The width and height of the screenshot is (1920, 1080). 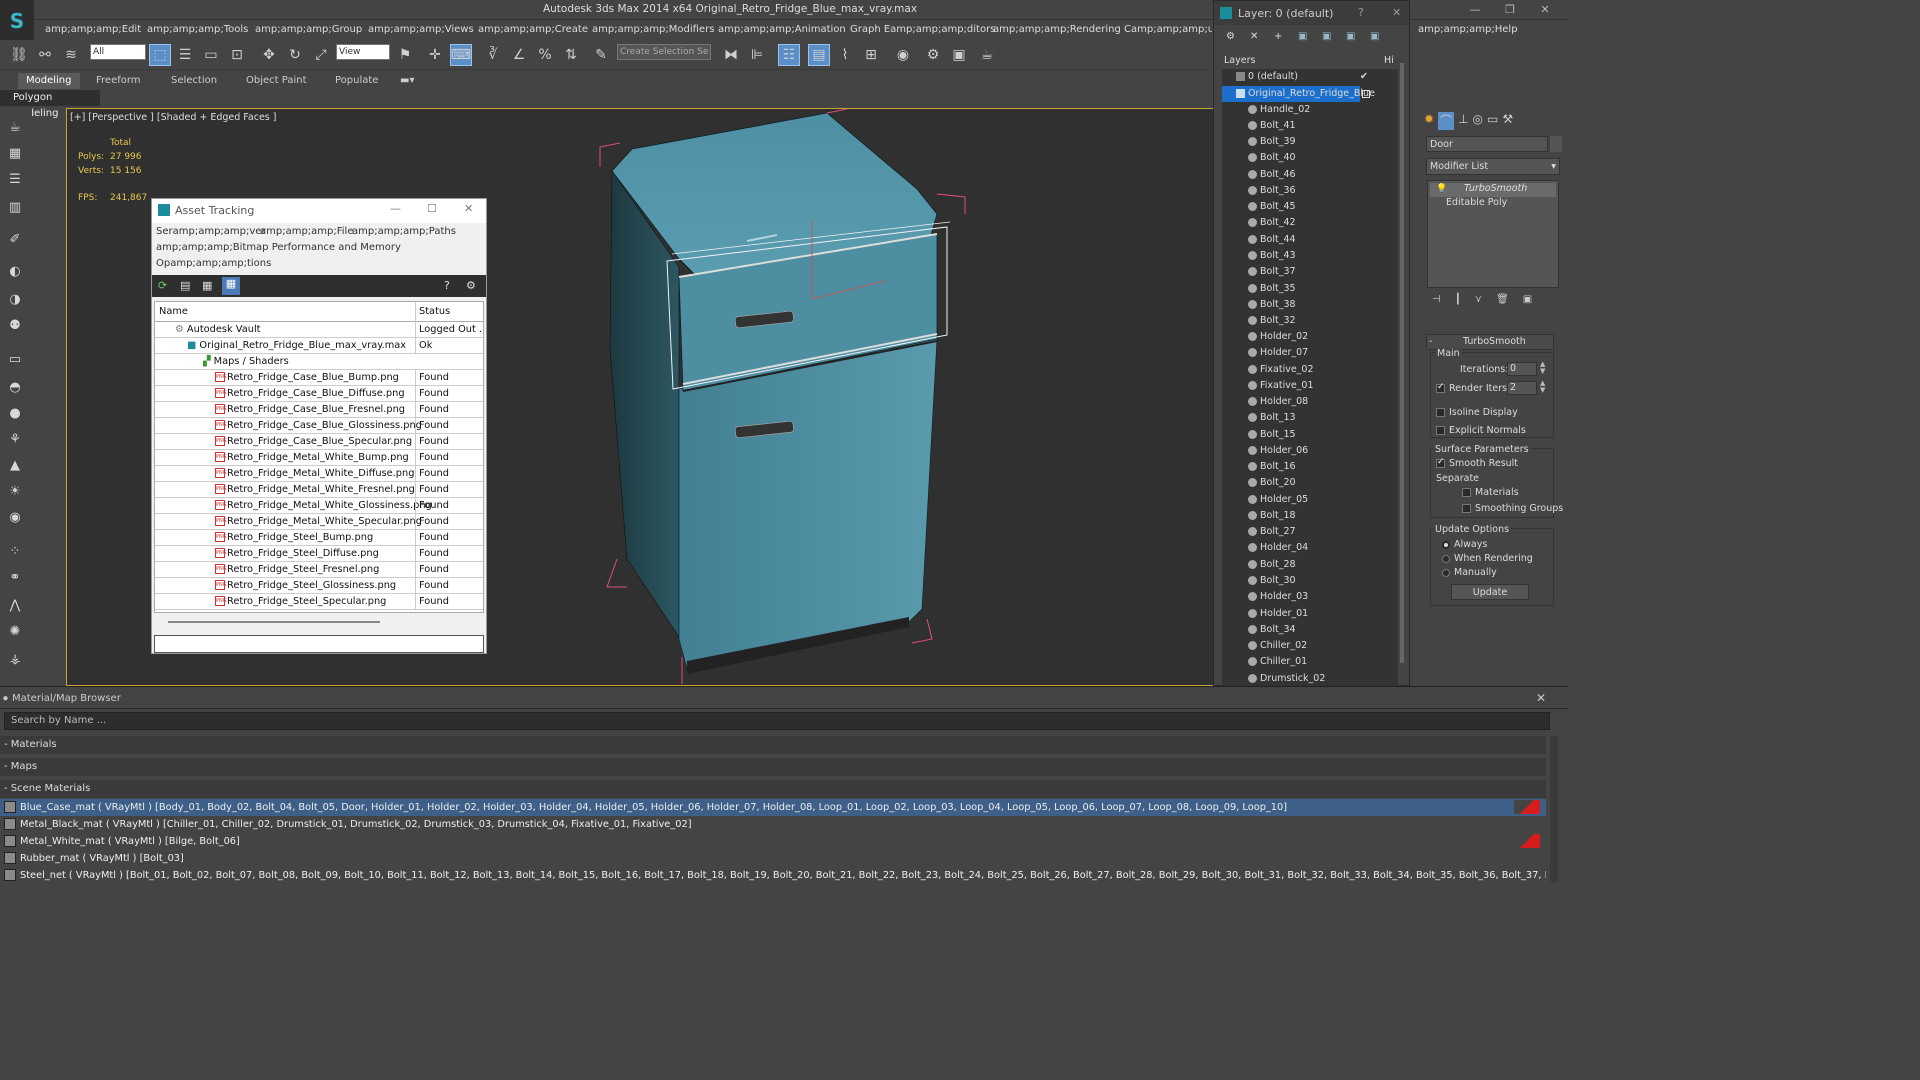 I want to click on utilities-tab-icon: ⚒, so click(x=1507, y=121).